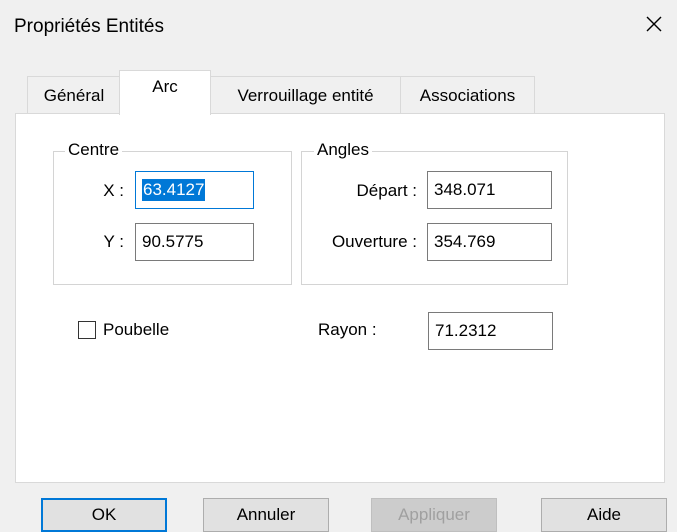 This screenshot has height=532, width=677. I want to click on rayon-value: 71.2312, so click(466, 330).